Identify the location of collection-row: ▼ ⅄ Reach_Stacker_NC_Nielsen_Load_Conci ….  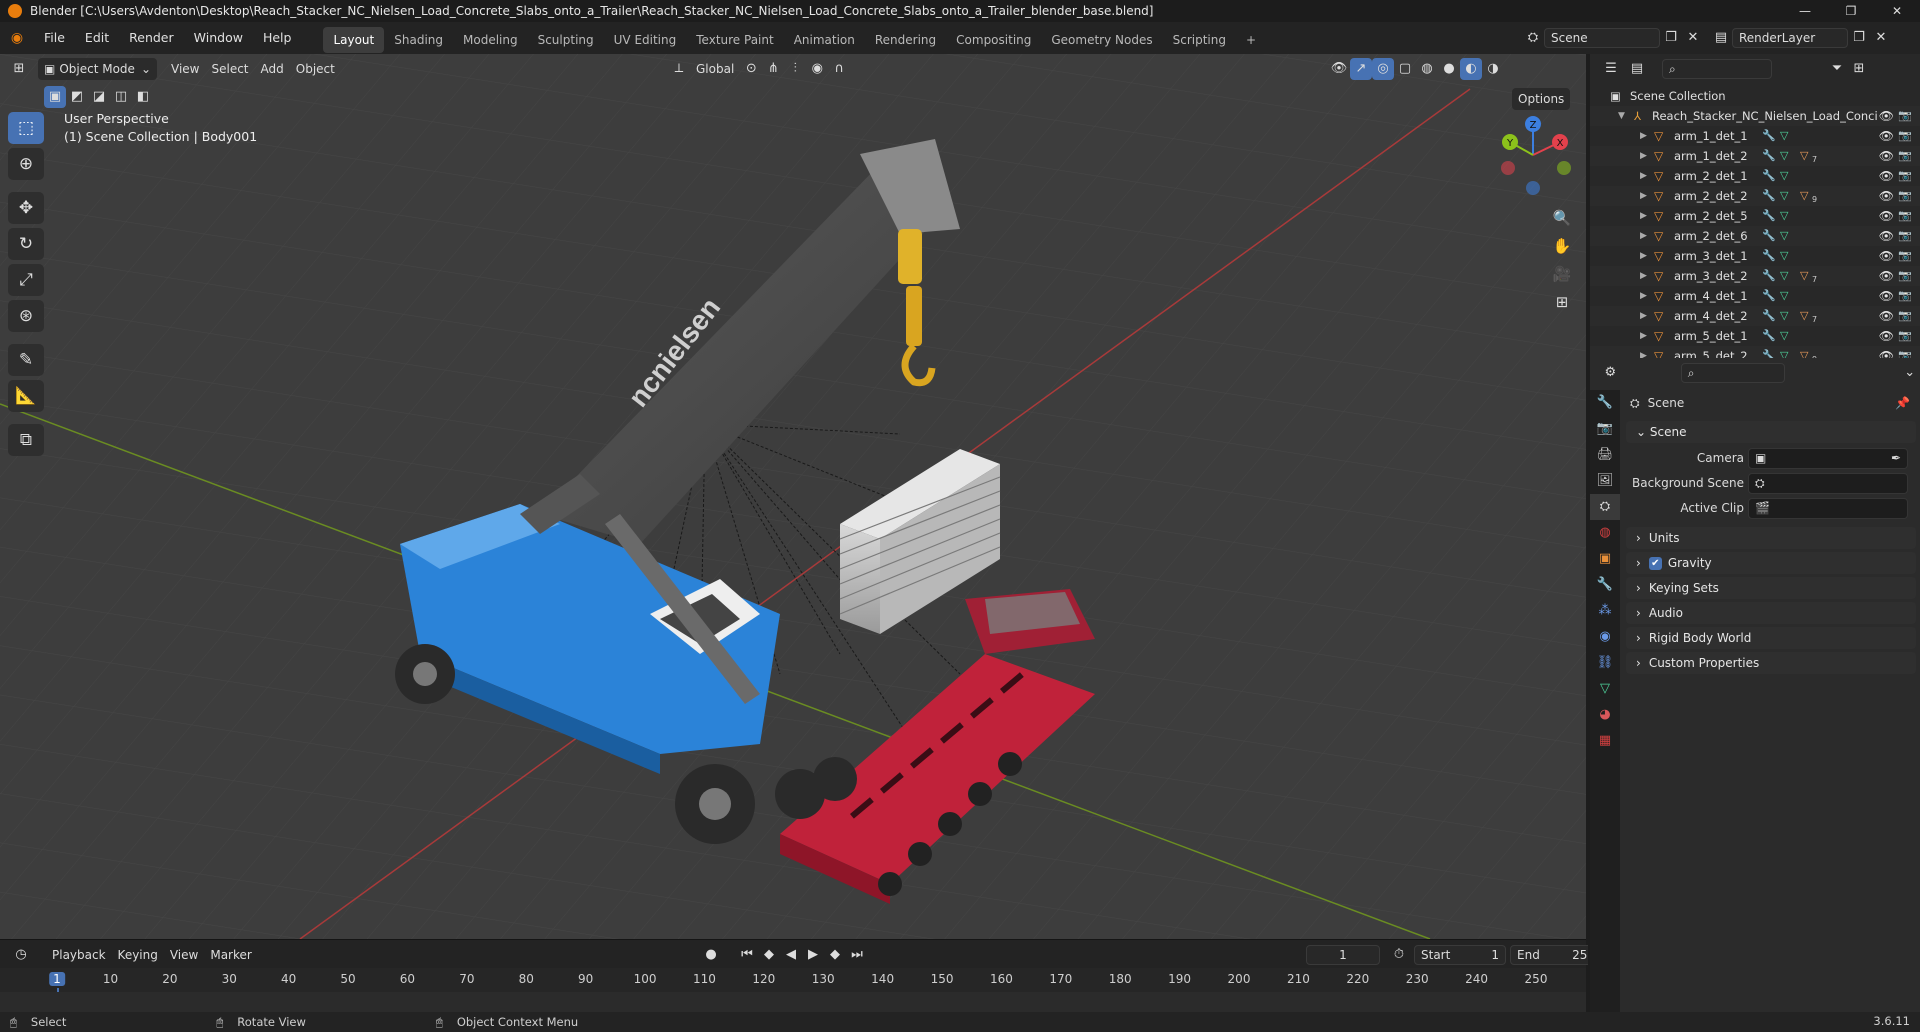
(1755, 116).